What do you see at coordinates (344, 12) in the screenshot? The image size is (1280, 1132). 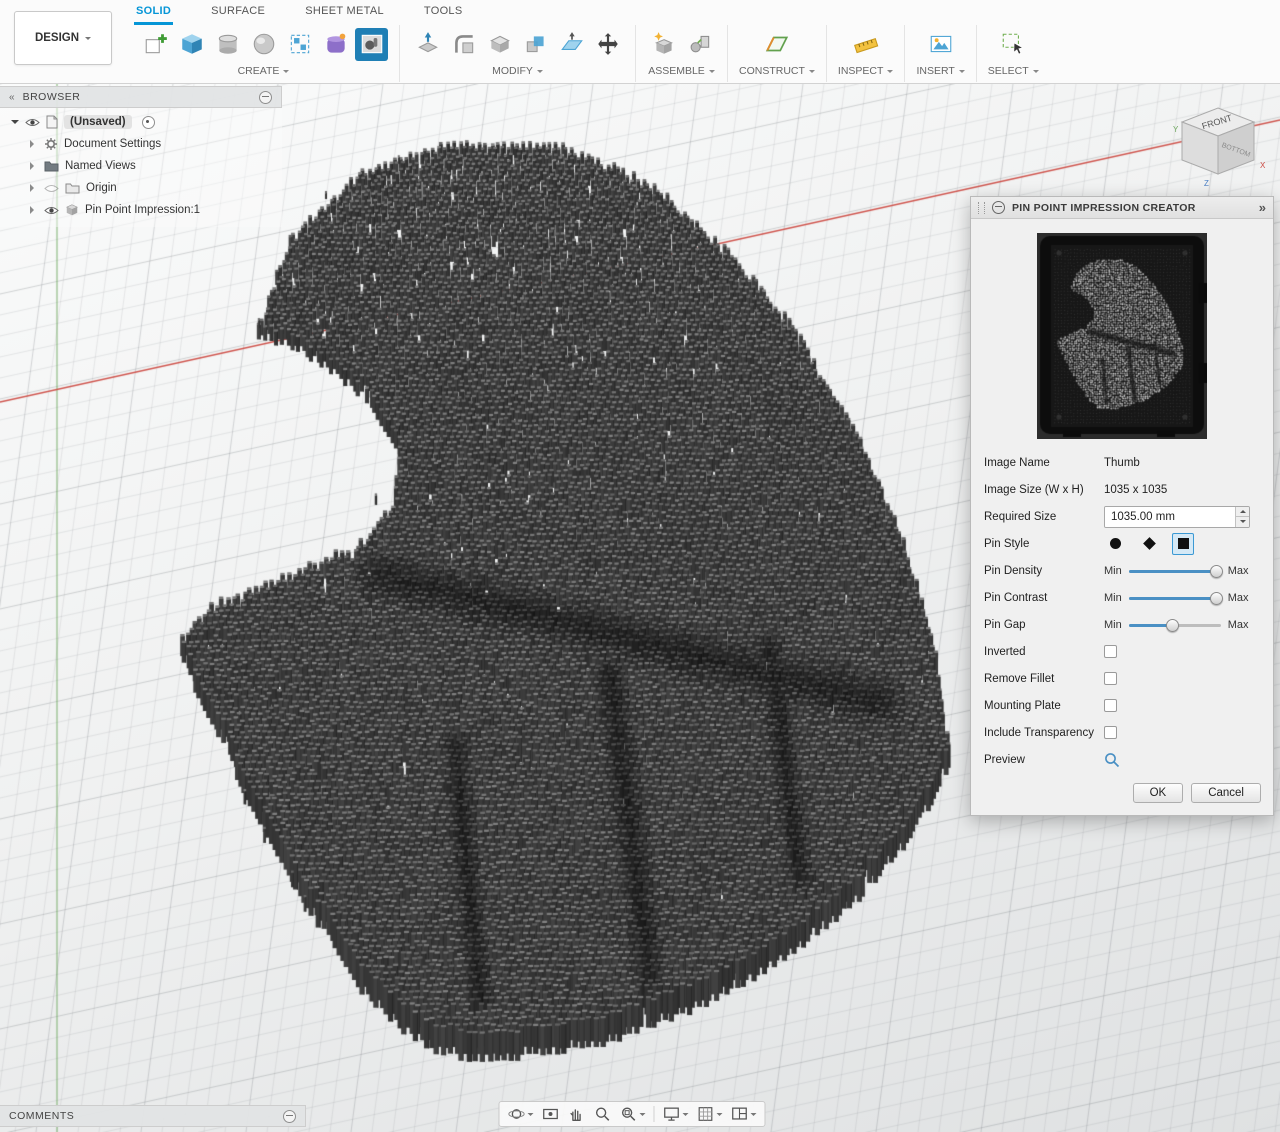 I see `tab-sheet-metal: SHEET METAL` at bounding box center [344, 12].